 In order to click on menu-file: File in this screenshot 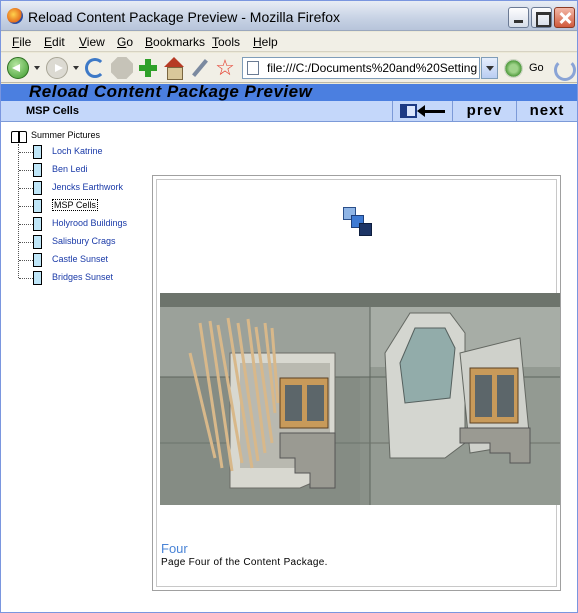, I will do `click(21, 42)`.